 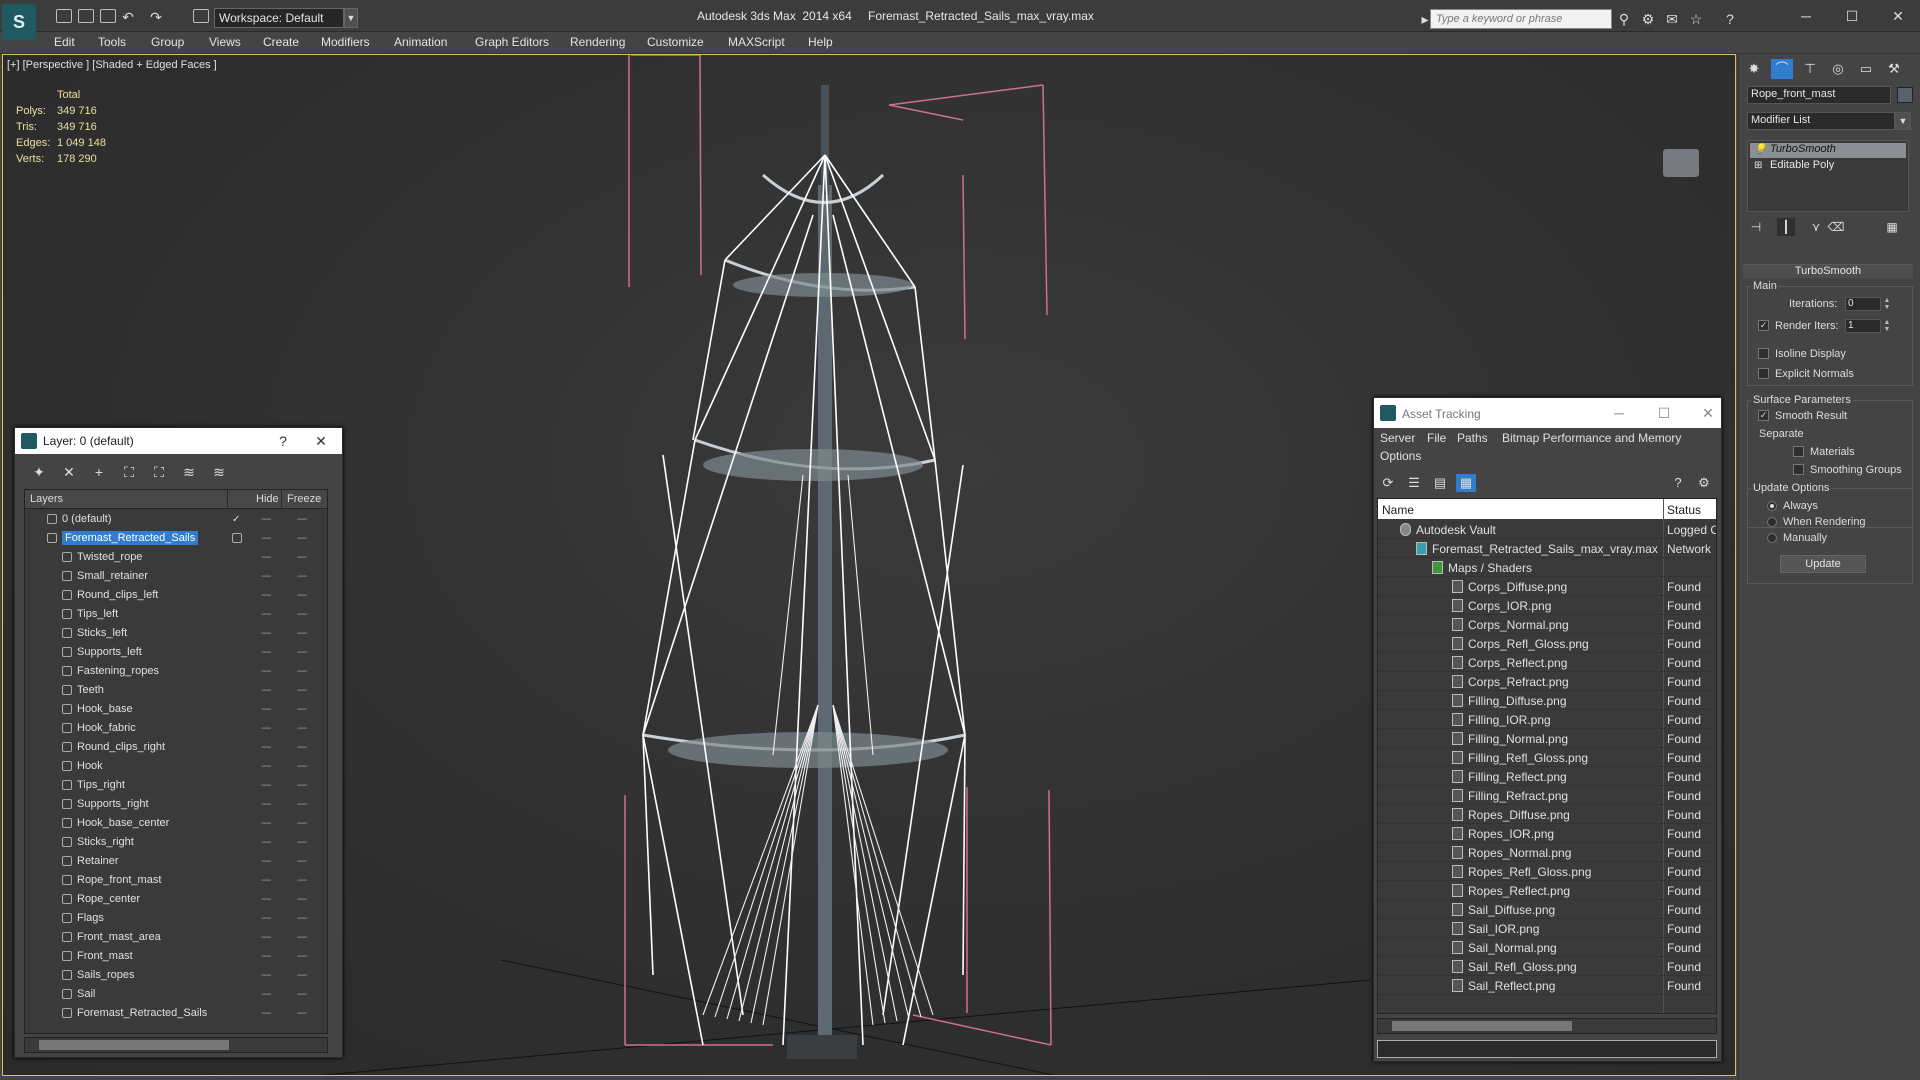 I want to click on asset-row: Ropes_Normal.png Found, so click(x=1547, y=852).